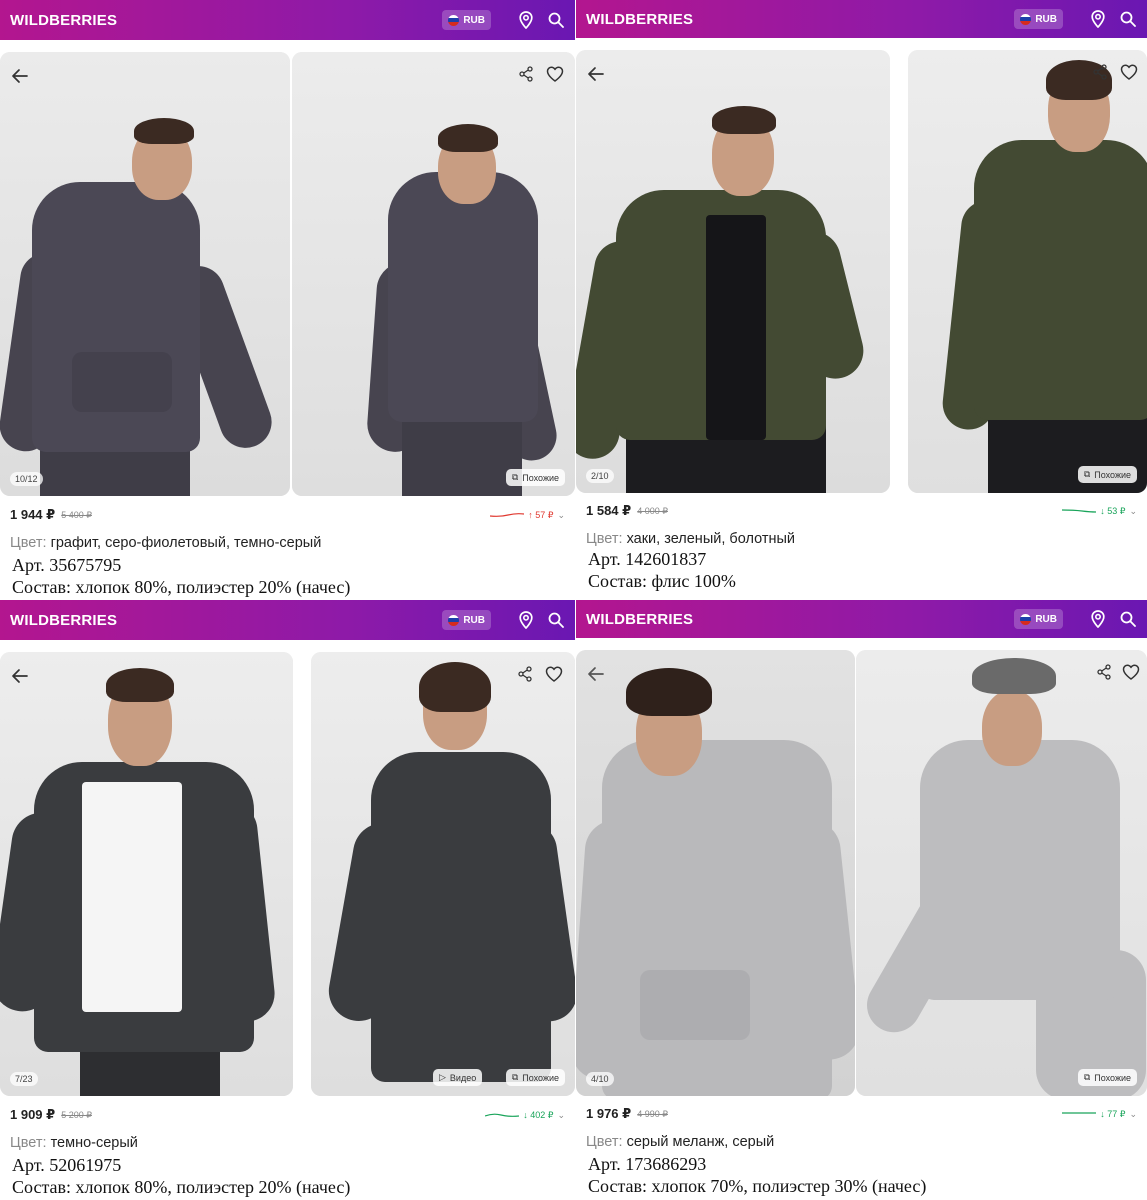 The image size is (1147, 1200). What do you see at coordinates (24, 1079) in the screenshot?
I see `photo-counter: 7/23` at bounding box center [24, 1079].